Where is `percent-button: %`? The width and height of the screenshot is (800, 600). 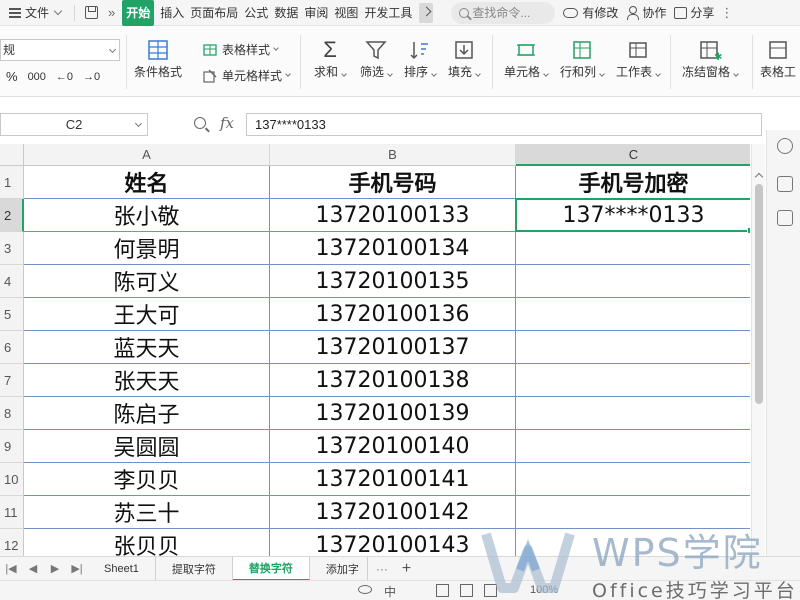 percent-button: % is located at coordinates (12, 76).